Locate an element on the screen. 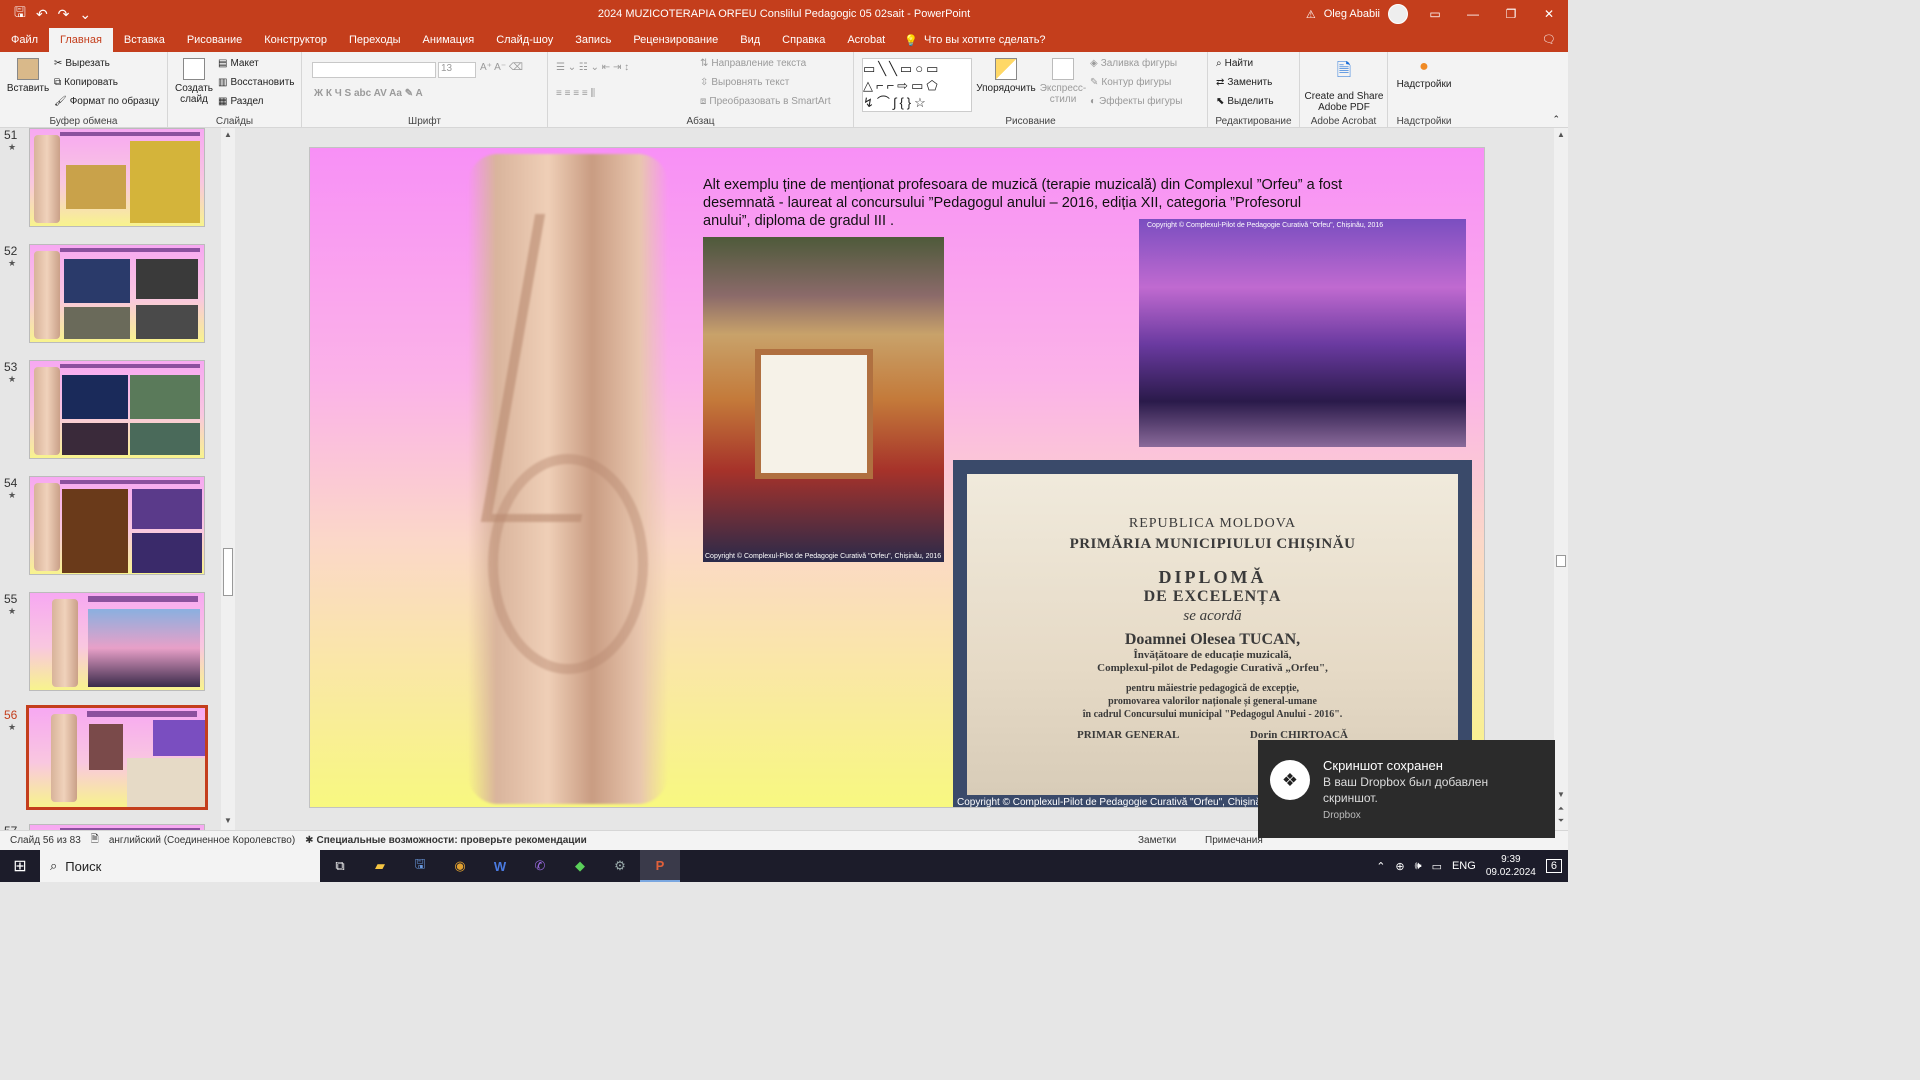  thumbnail-item: 54 ★ is located at coordinates (110, 526).